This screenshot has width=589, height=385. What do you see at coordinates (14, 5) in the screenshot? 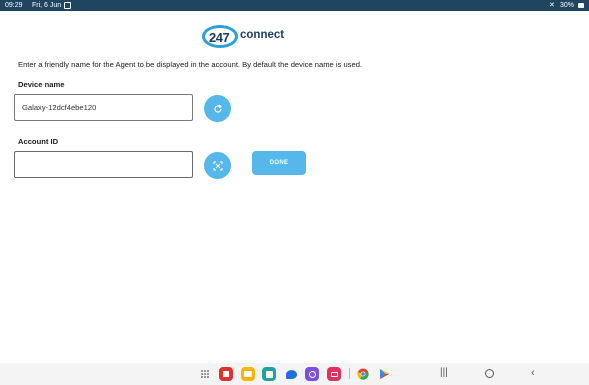
I see `status-time: 09:29` at bounding box center [14, 5].